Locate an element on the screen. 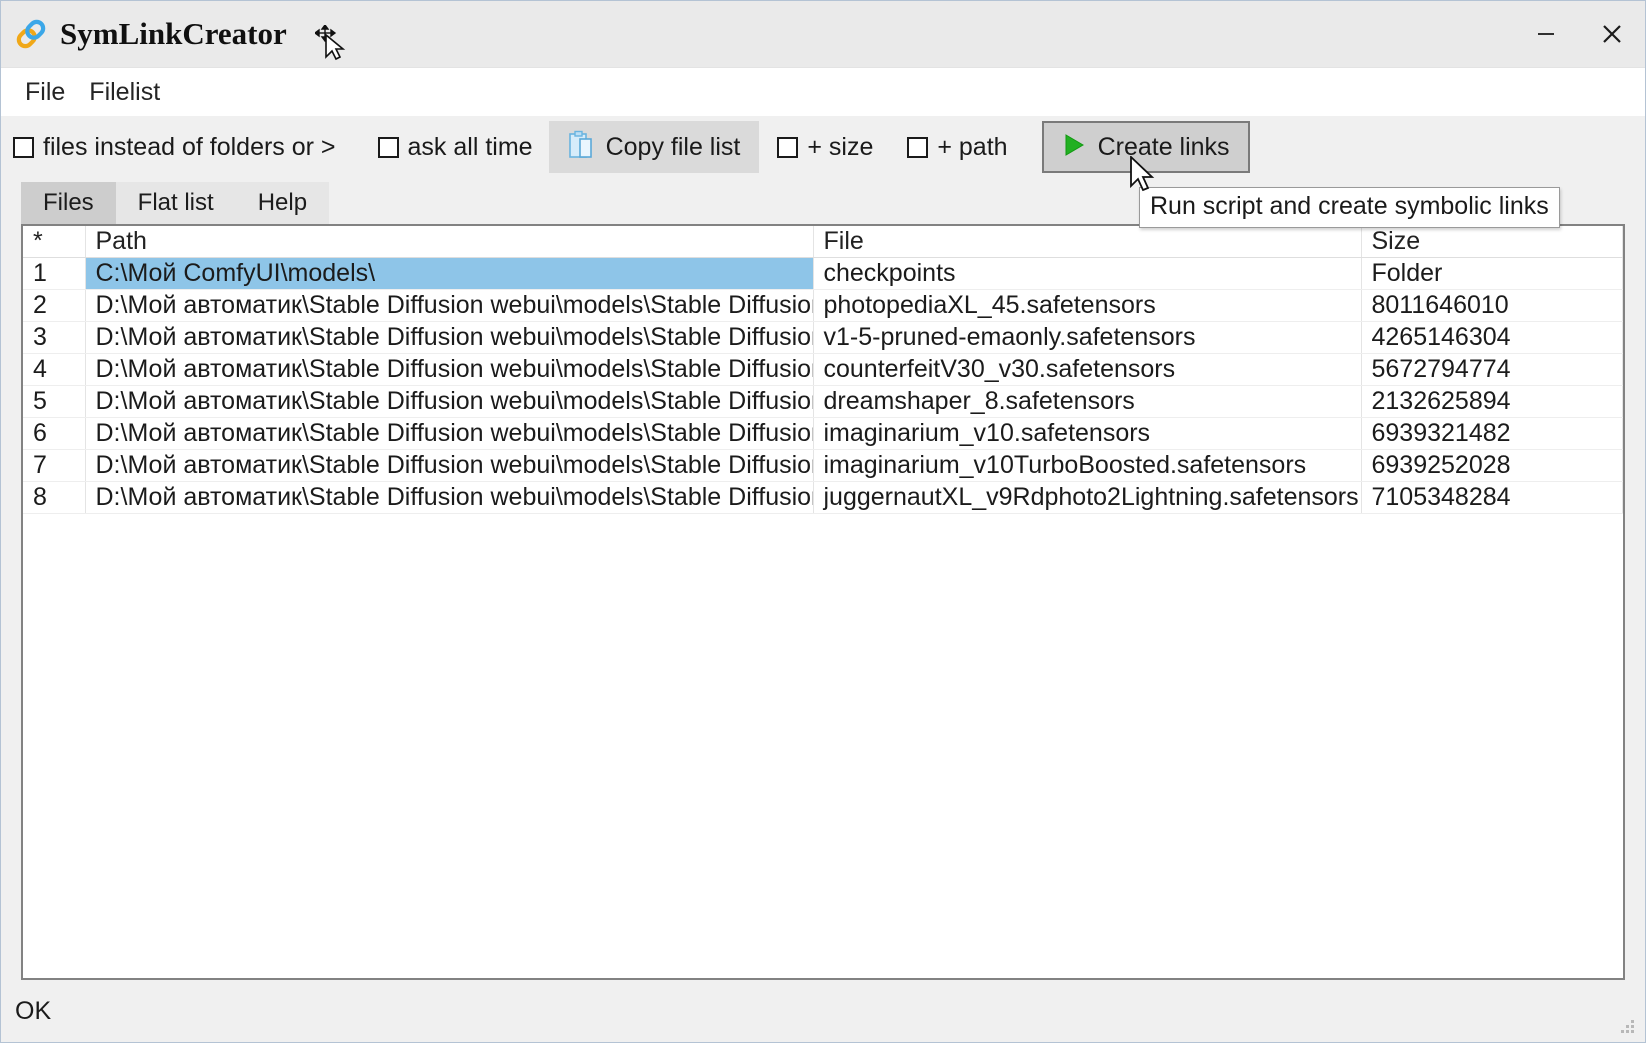 The image size is (1646, 1043). plus-path-checkbox: + path is located at coordinates (963, 147).